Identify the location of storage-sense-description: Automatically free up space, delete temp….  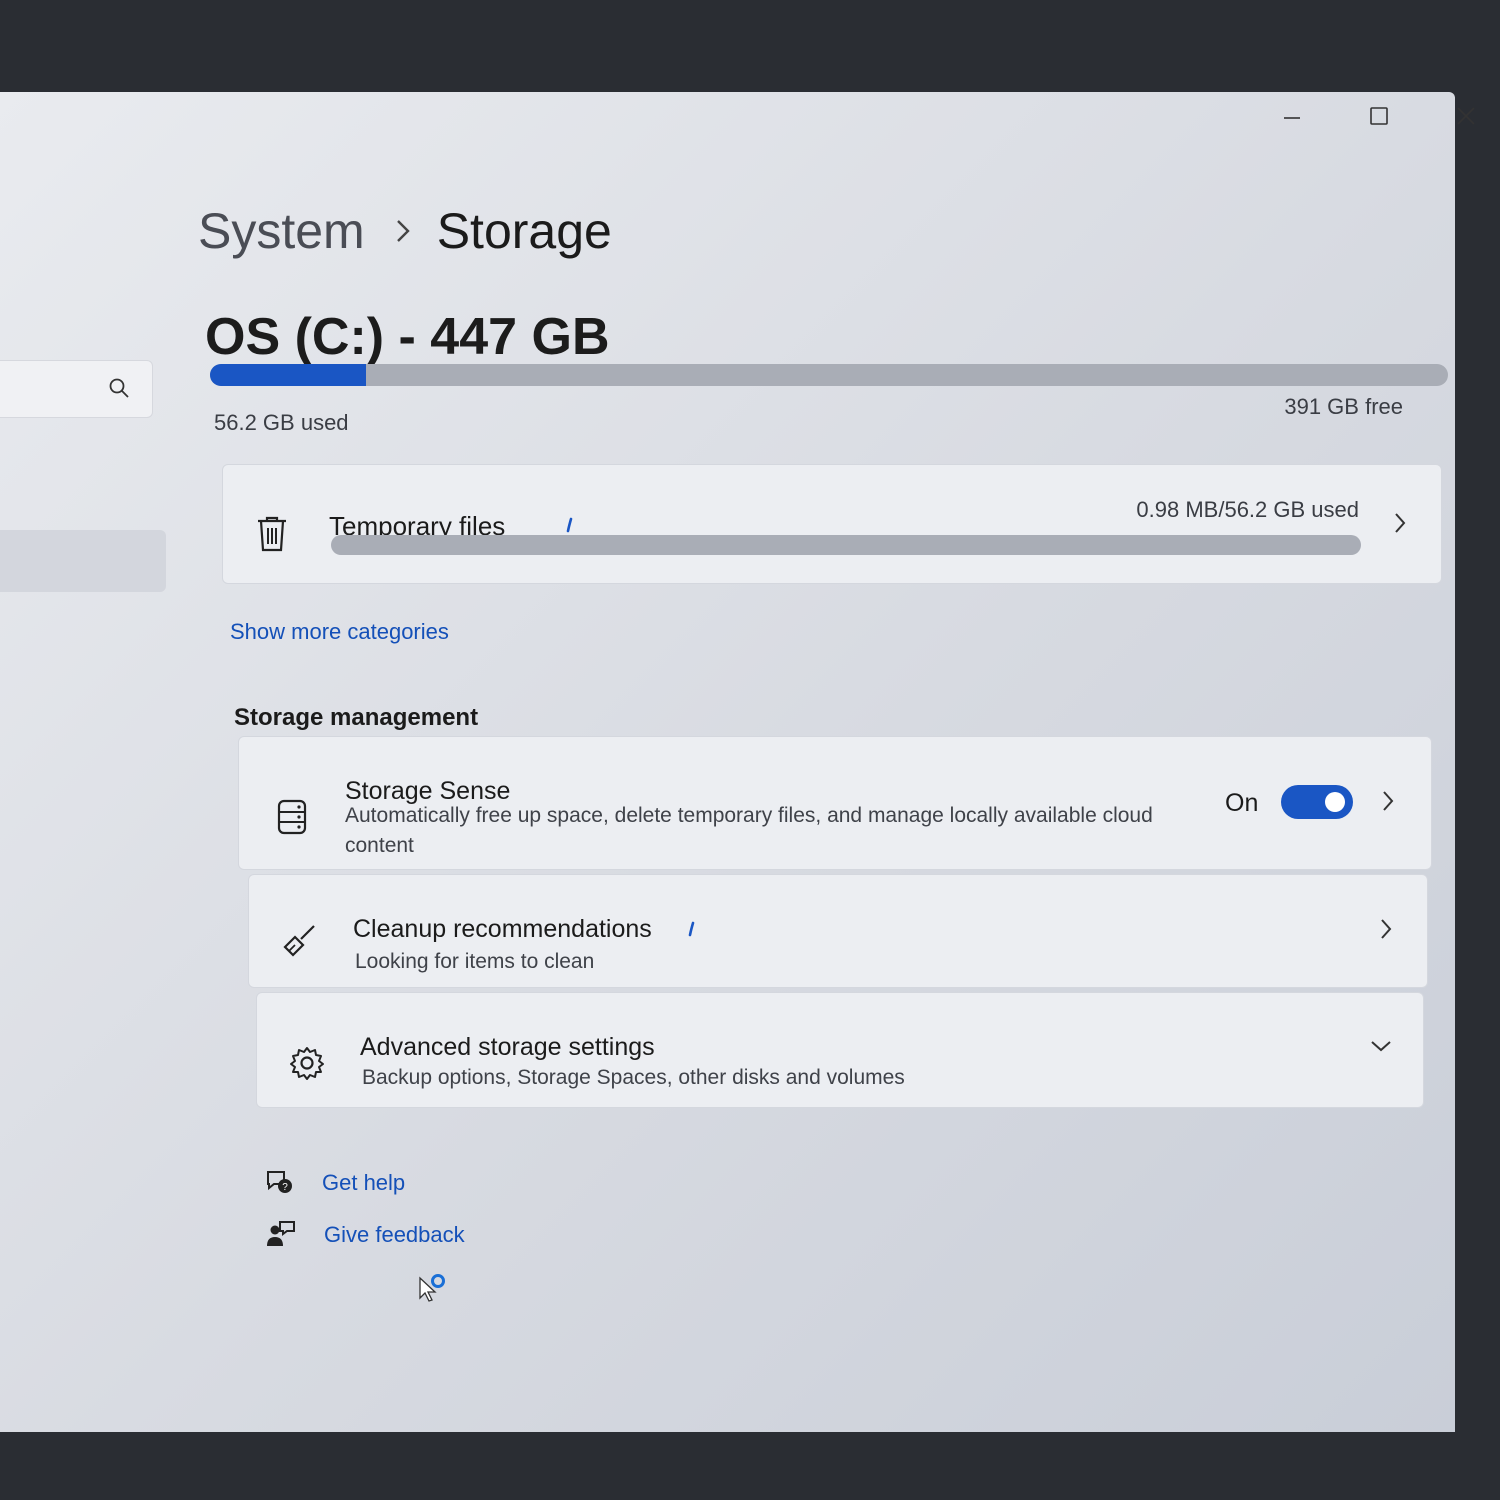
(749, 830).